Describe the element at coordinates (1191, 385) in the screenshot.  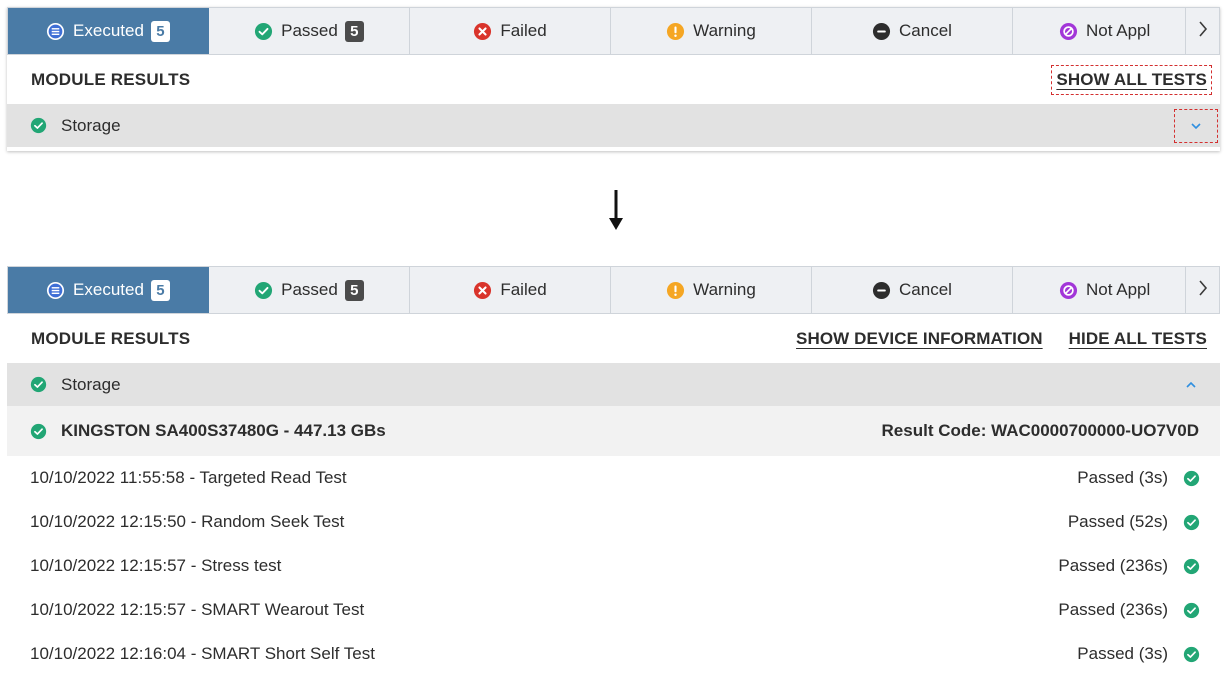
I see `chevron-up-icon` at that location.